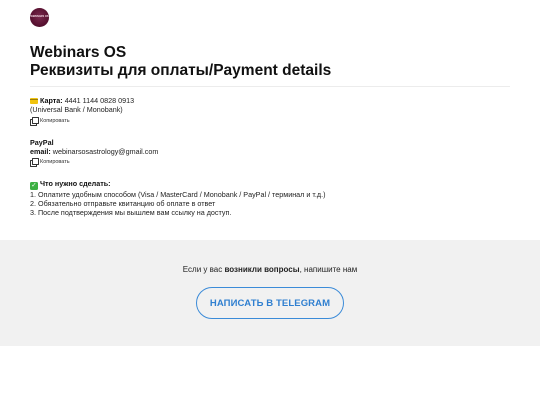 The width and height of the screenshot is (540, 405). Describe the element at coordinates (34, 100) in the screenshot. I see `credit-card-icon` at that location.